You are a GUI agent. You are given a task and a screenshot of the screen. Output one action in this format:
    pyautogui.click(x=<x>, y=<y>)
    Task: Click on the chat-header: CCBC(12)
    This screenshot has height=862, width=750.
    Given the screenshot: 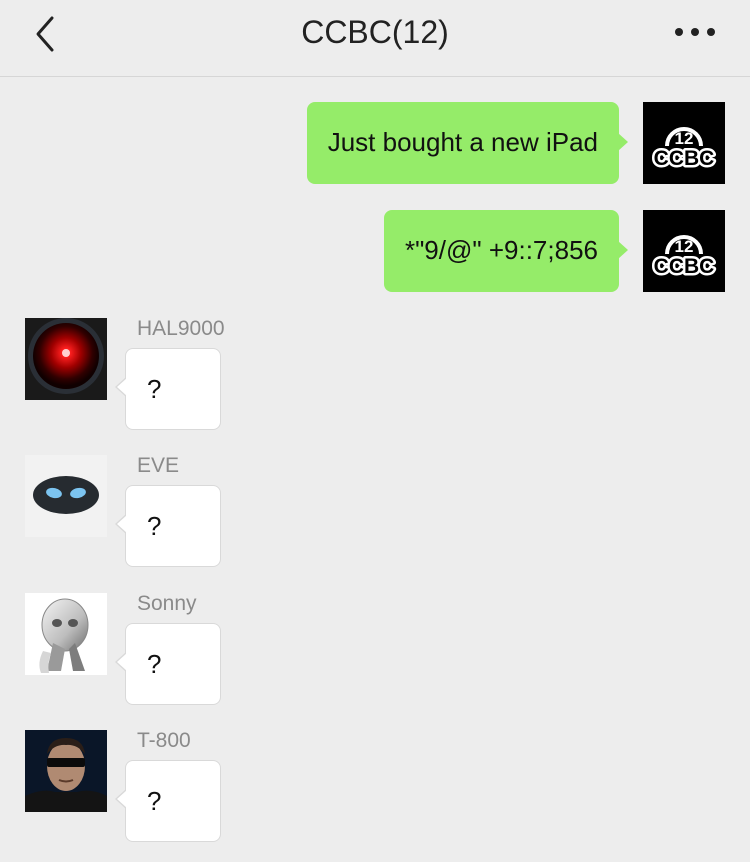 What is the action you would take?
    pyautogui.click(x=375, y=38)
    